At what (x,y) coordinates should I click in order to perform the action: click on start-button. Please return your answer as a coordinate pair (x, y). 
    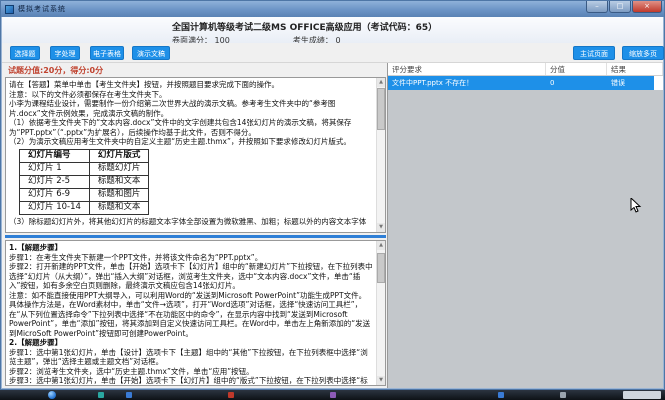
    Looking at the image, I should click on (52, 395).